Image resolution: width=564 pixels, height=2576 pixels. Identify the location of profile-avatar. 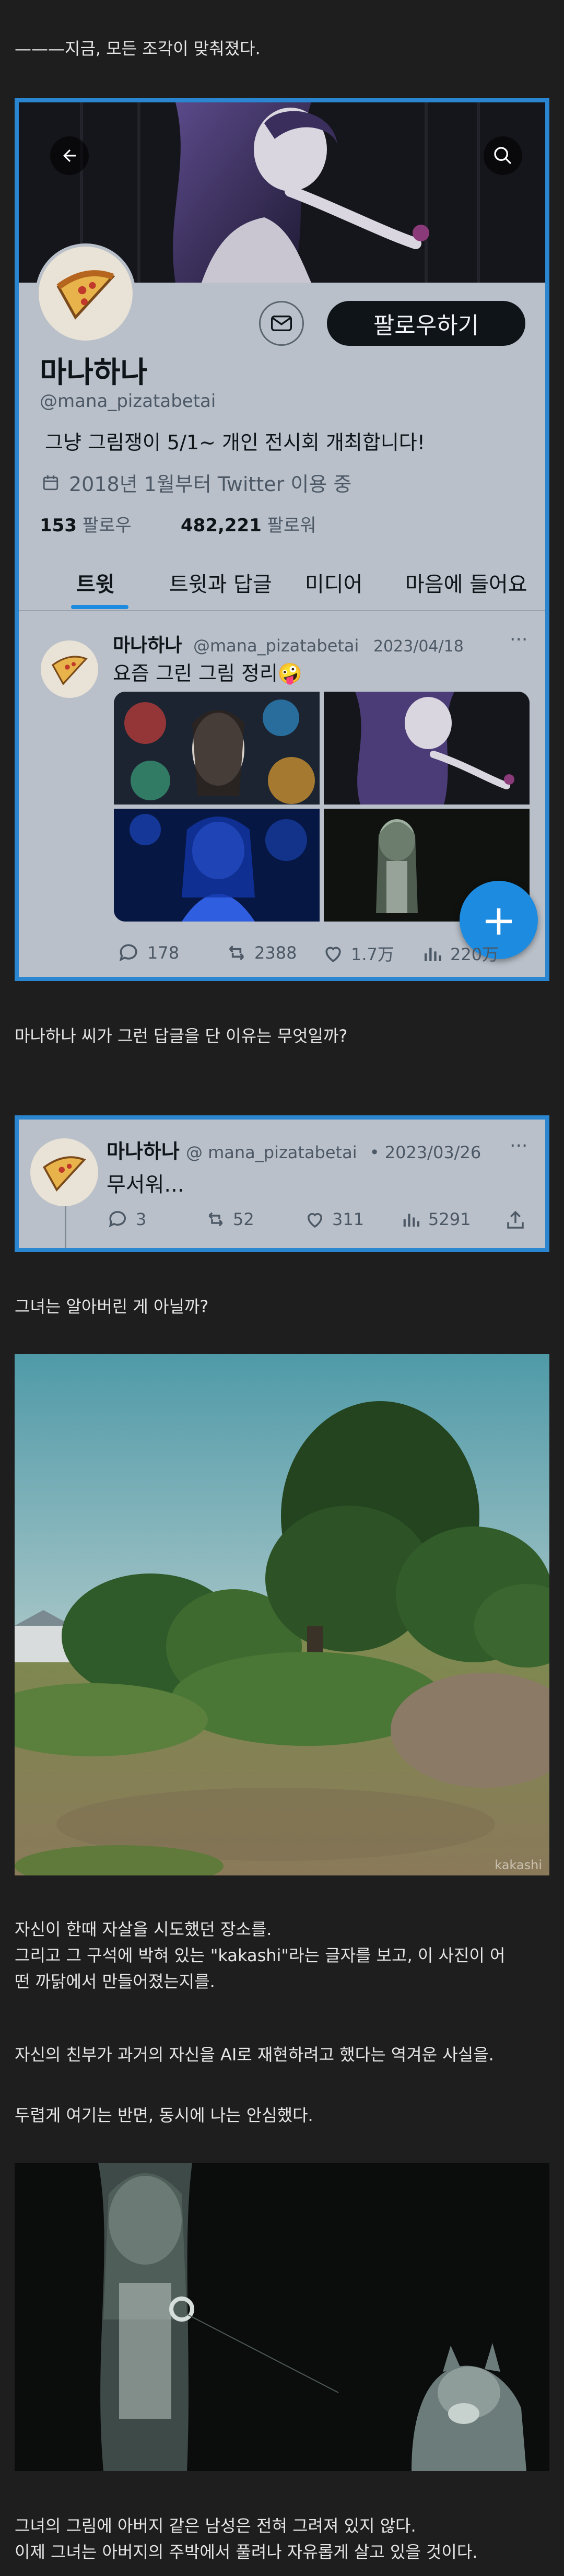
(86, 293).